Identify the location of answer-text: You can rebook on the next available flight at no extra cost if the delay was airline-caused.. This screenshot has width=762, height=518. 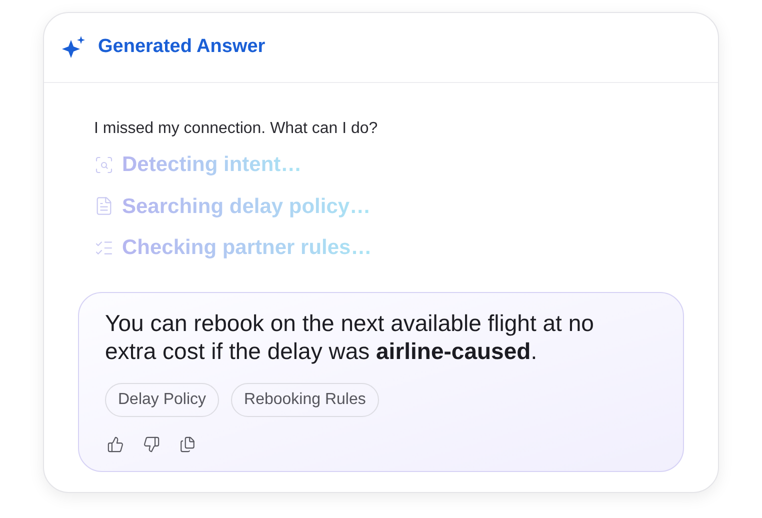
(350, 336).